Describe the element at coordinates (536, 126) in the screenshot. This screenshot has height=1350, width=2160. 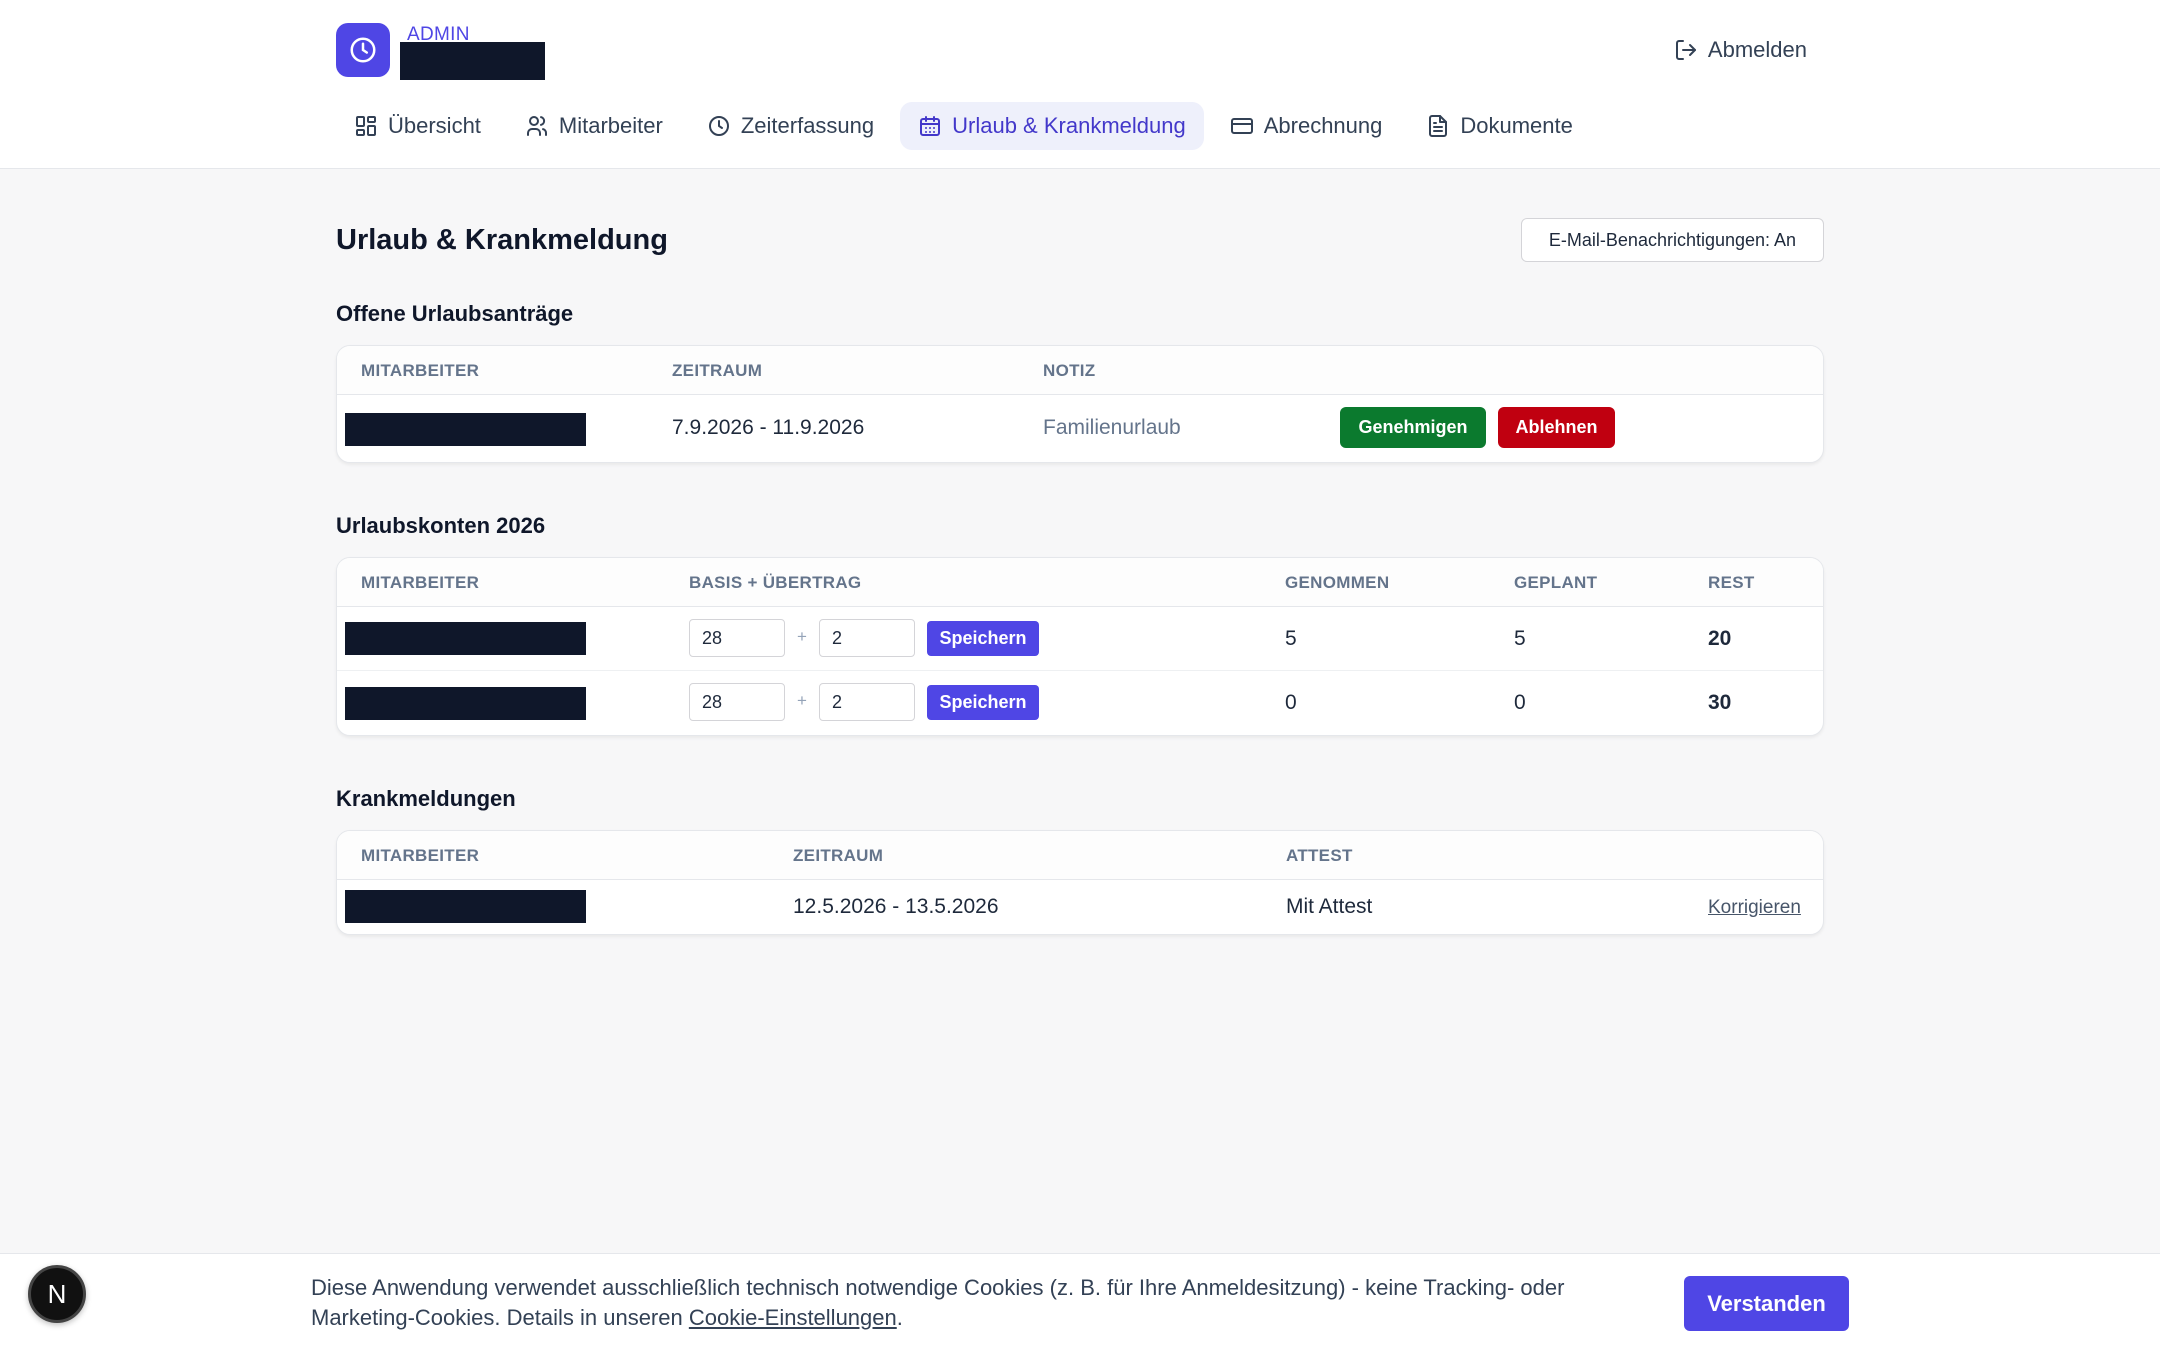
I see `users-icon` at that location.